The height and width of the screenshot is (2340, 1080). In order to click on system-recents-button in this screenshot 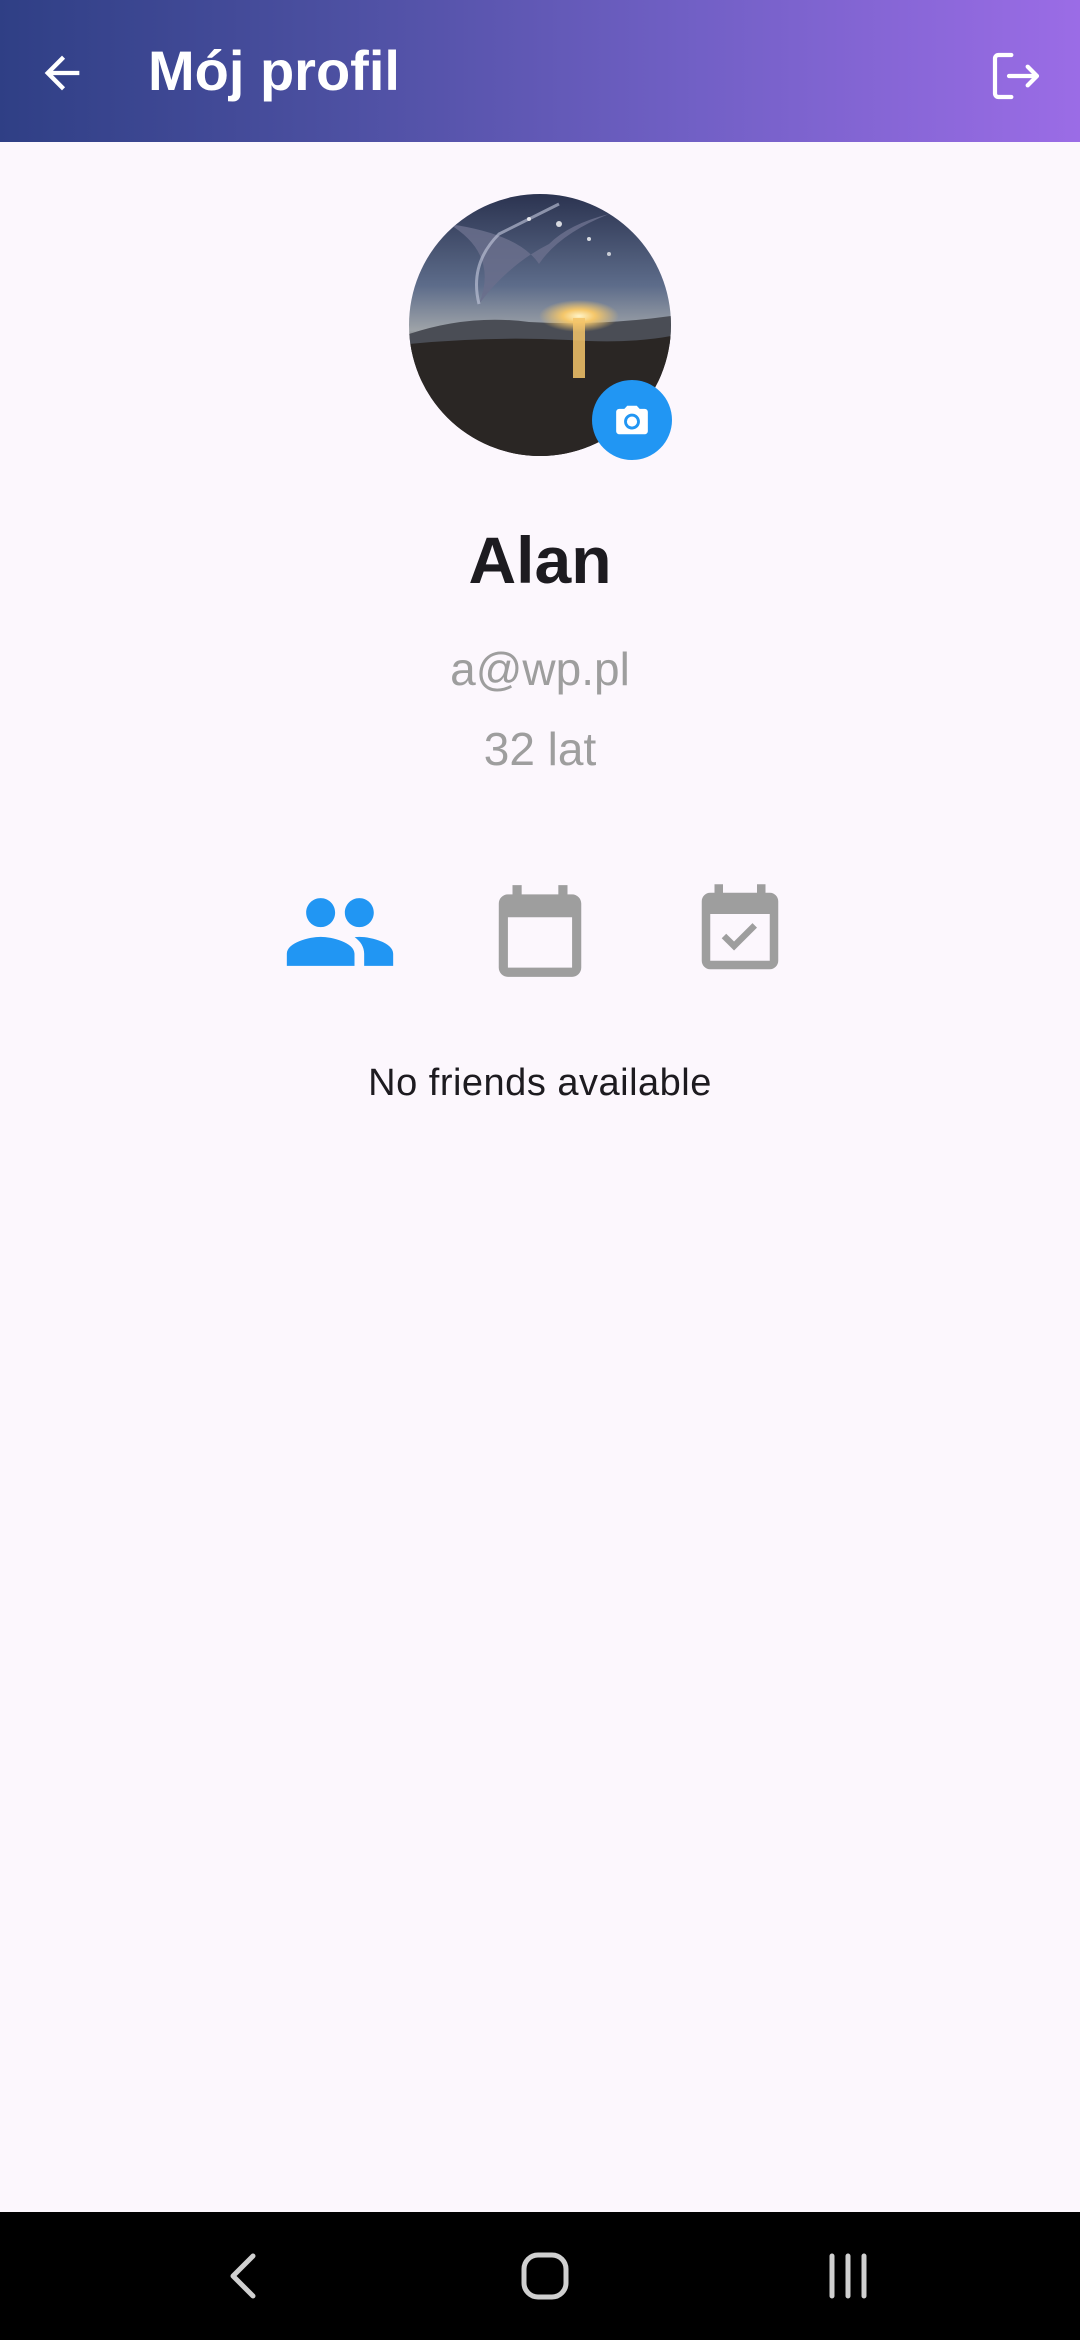, I will do `click(848, 2276)`.